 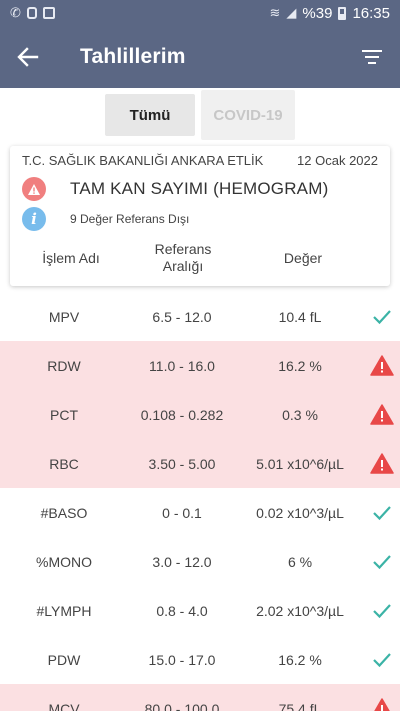 What do you see at coordinates (183, 266) in the screenshot?
I see `column-header-reference-line2: Aralığı` at bounding box center [183, 266].